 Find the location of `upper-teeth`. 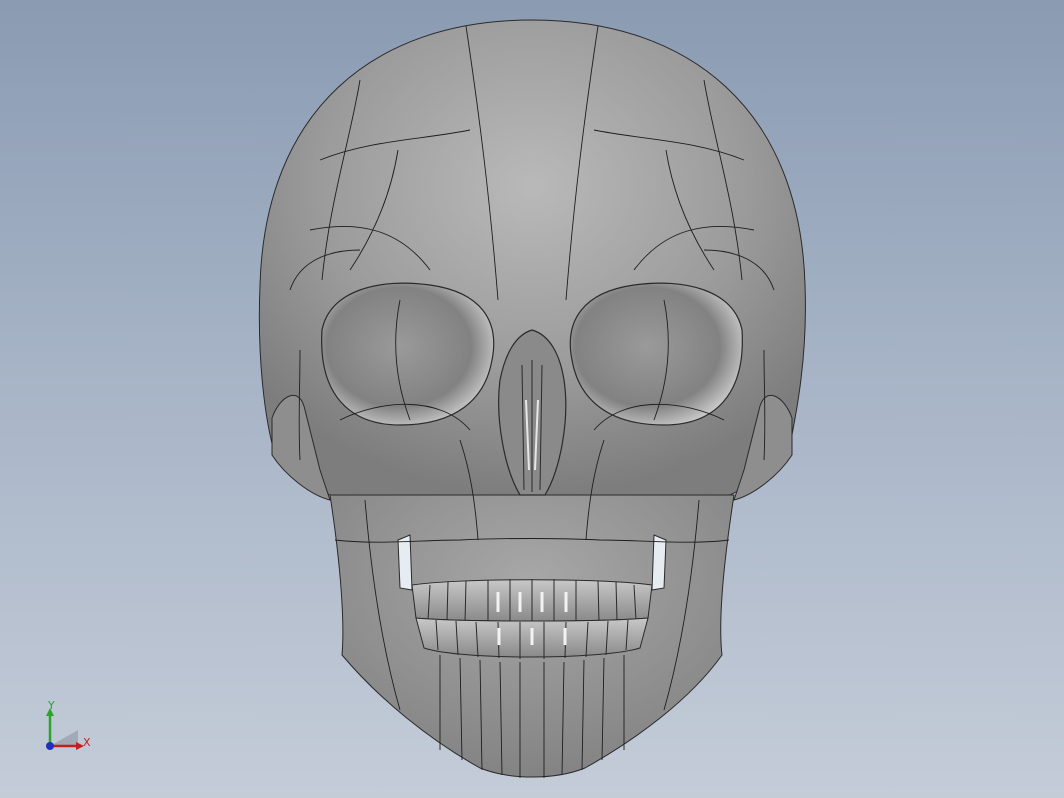

upper-teeth is located at coordinates (532, 601).